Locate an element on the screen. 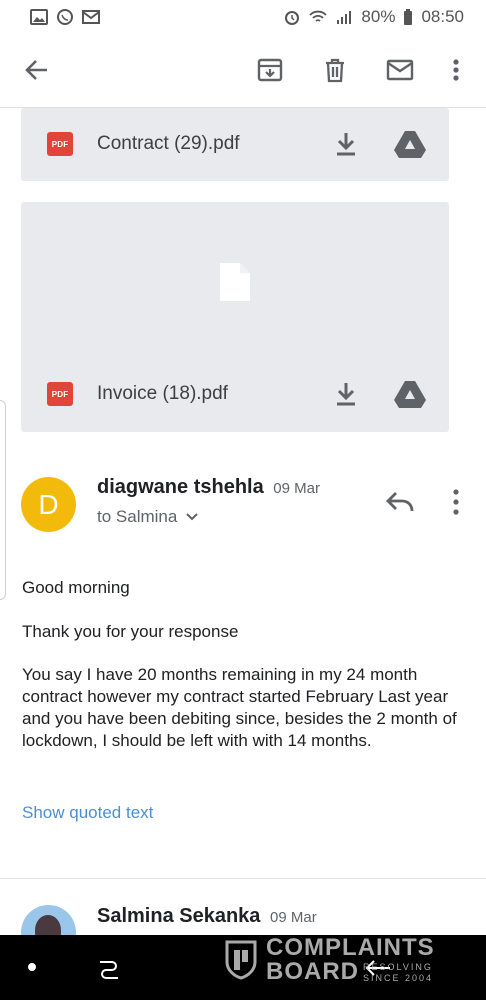 Image resolution: width=486 pixels, height=1000 pixels. signal-icon is located at coordinates (344, 17).